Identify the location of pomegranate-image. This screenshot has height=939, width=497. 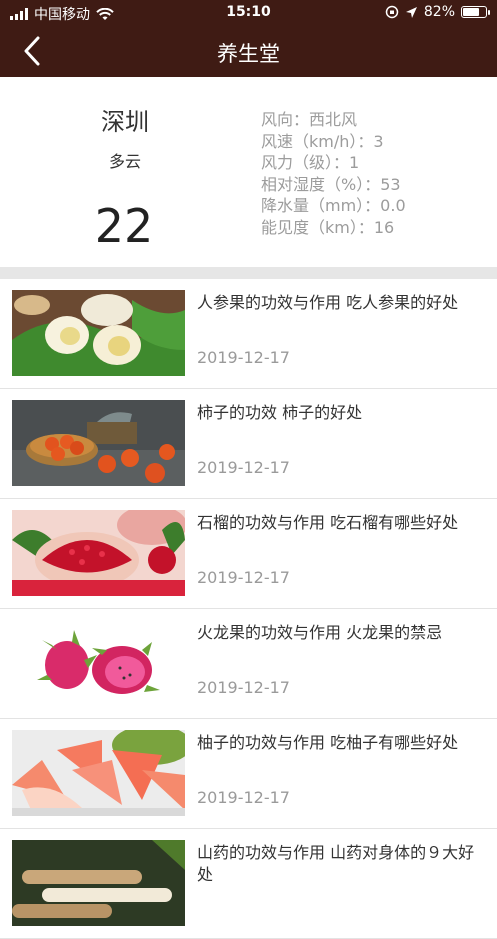
(98, 553).